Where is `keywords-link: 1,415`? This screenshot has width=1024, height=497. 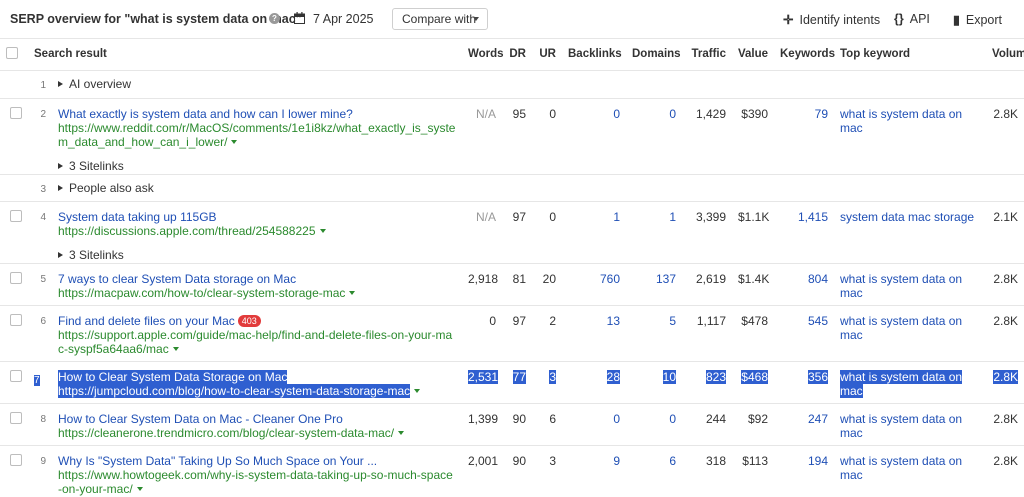
keywords-link: 1,415 is located at coordinates (804, 232).